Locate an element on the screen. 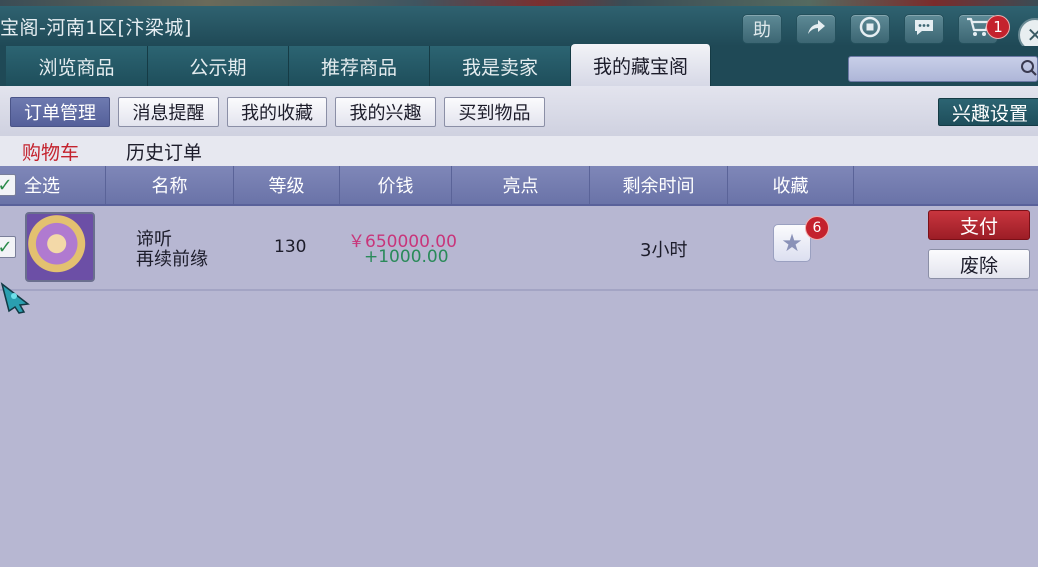 The width and height of the screenshot is (1038, 567). record-icon is located at coordinates (870, 29).